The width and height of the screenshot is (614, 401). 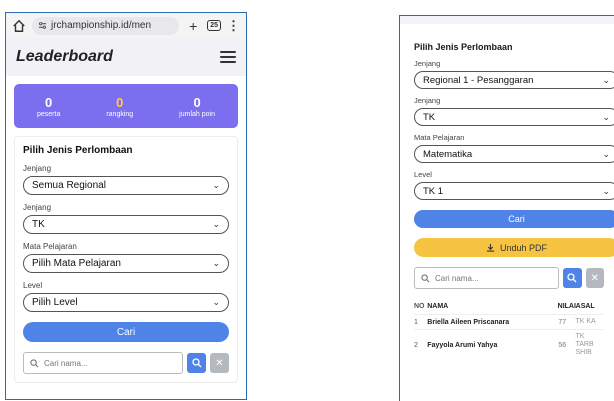 What do you see at coordinates (514, 154) in the screenshot?
I see `mapel-select: Matematika ⌄` at bounding box center [514, 154].